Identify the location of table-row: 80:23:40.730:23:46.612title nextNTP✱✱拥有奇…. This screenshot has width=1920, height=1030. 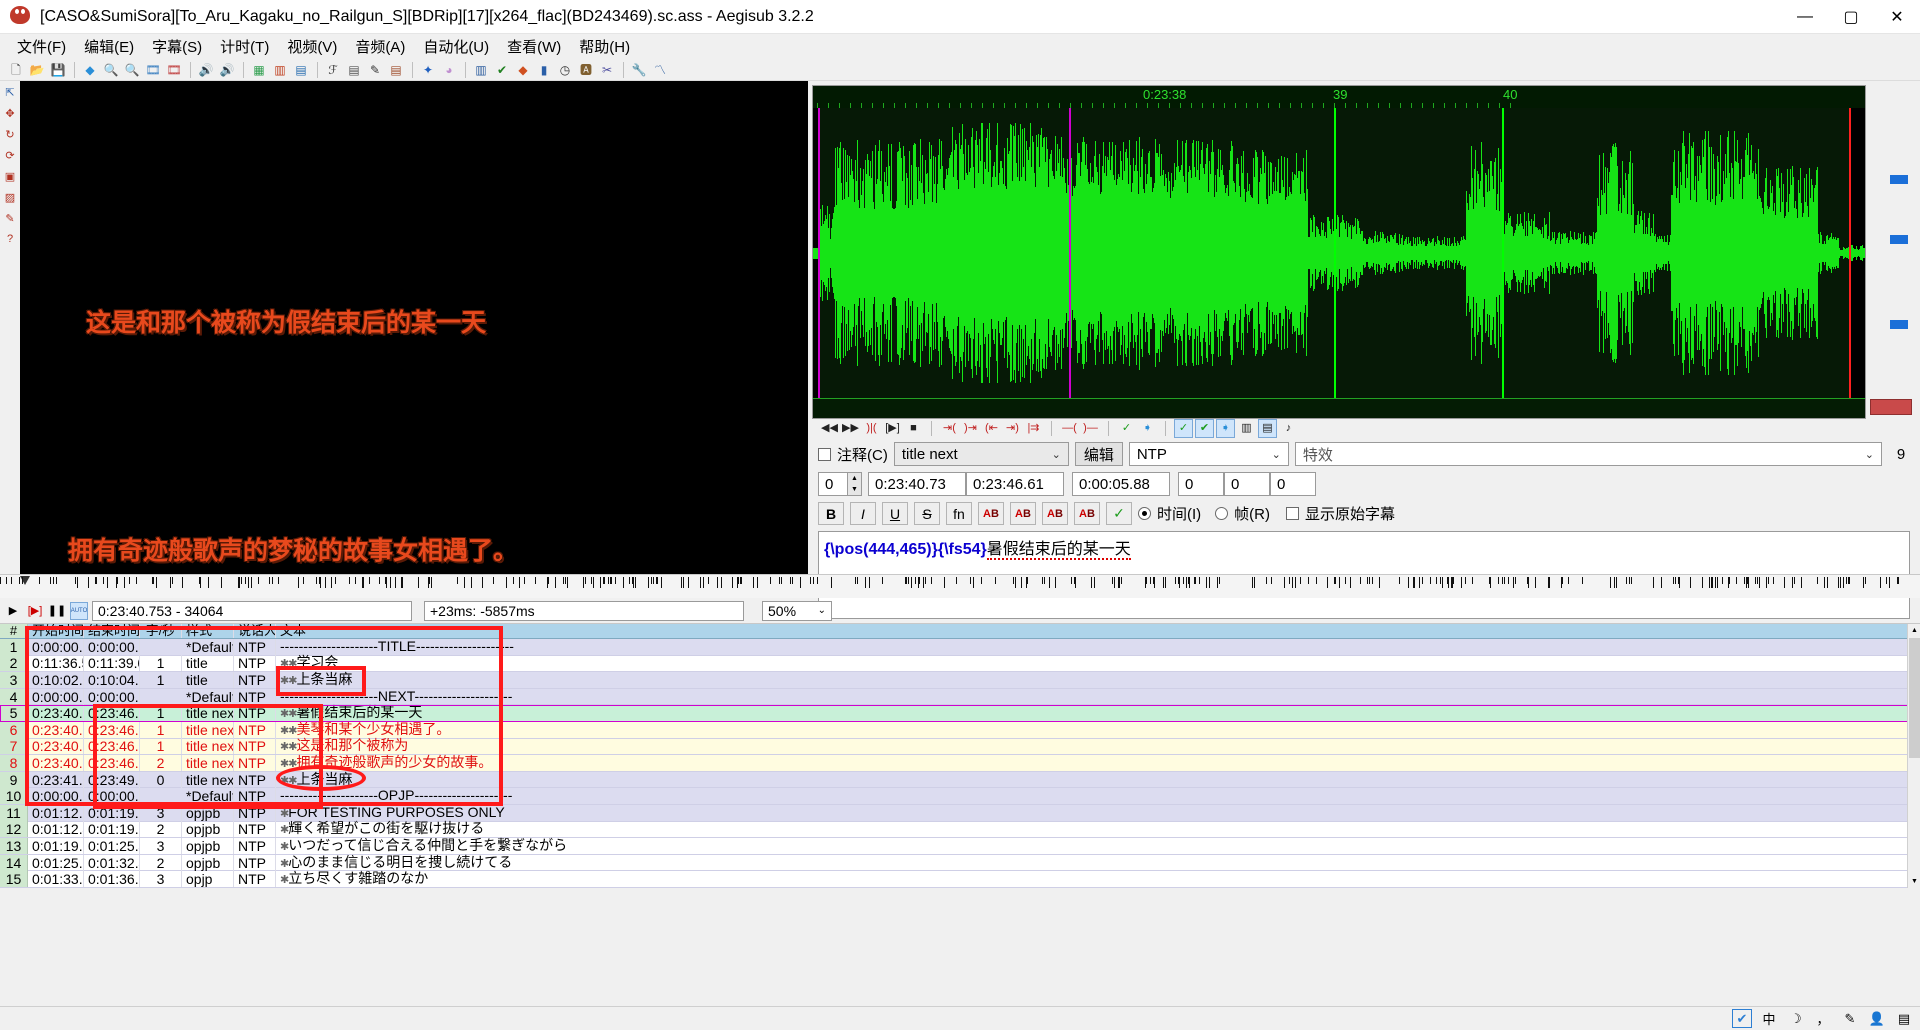
(960, 763).